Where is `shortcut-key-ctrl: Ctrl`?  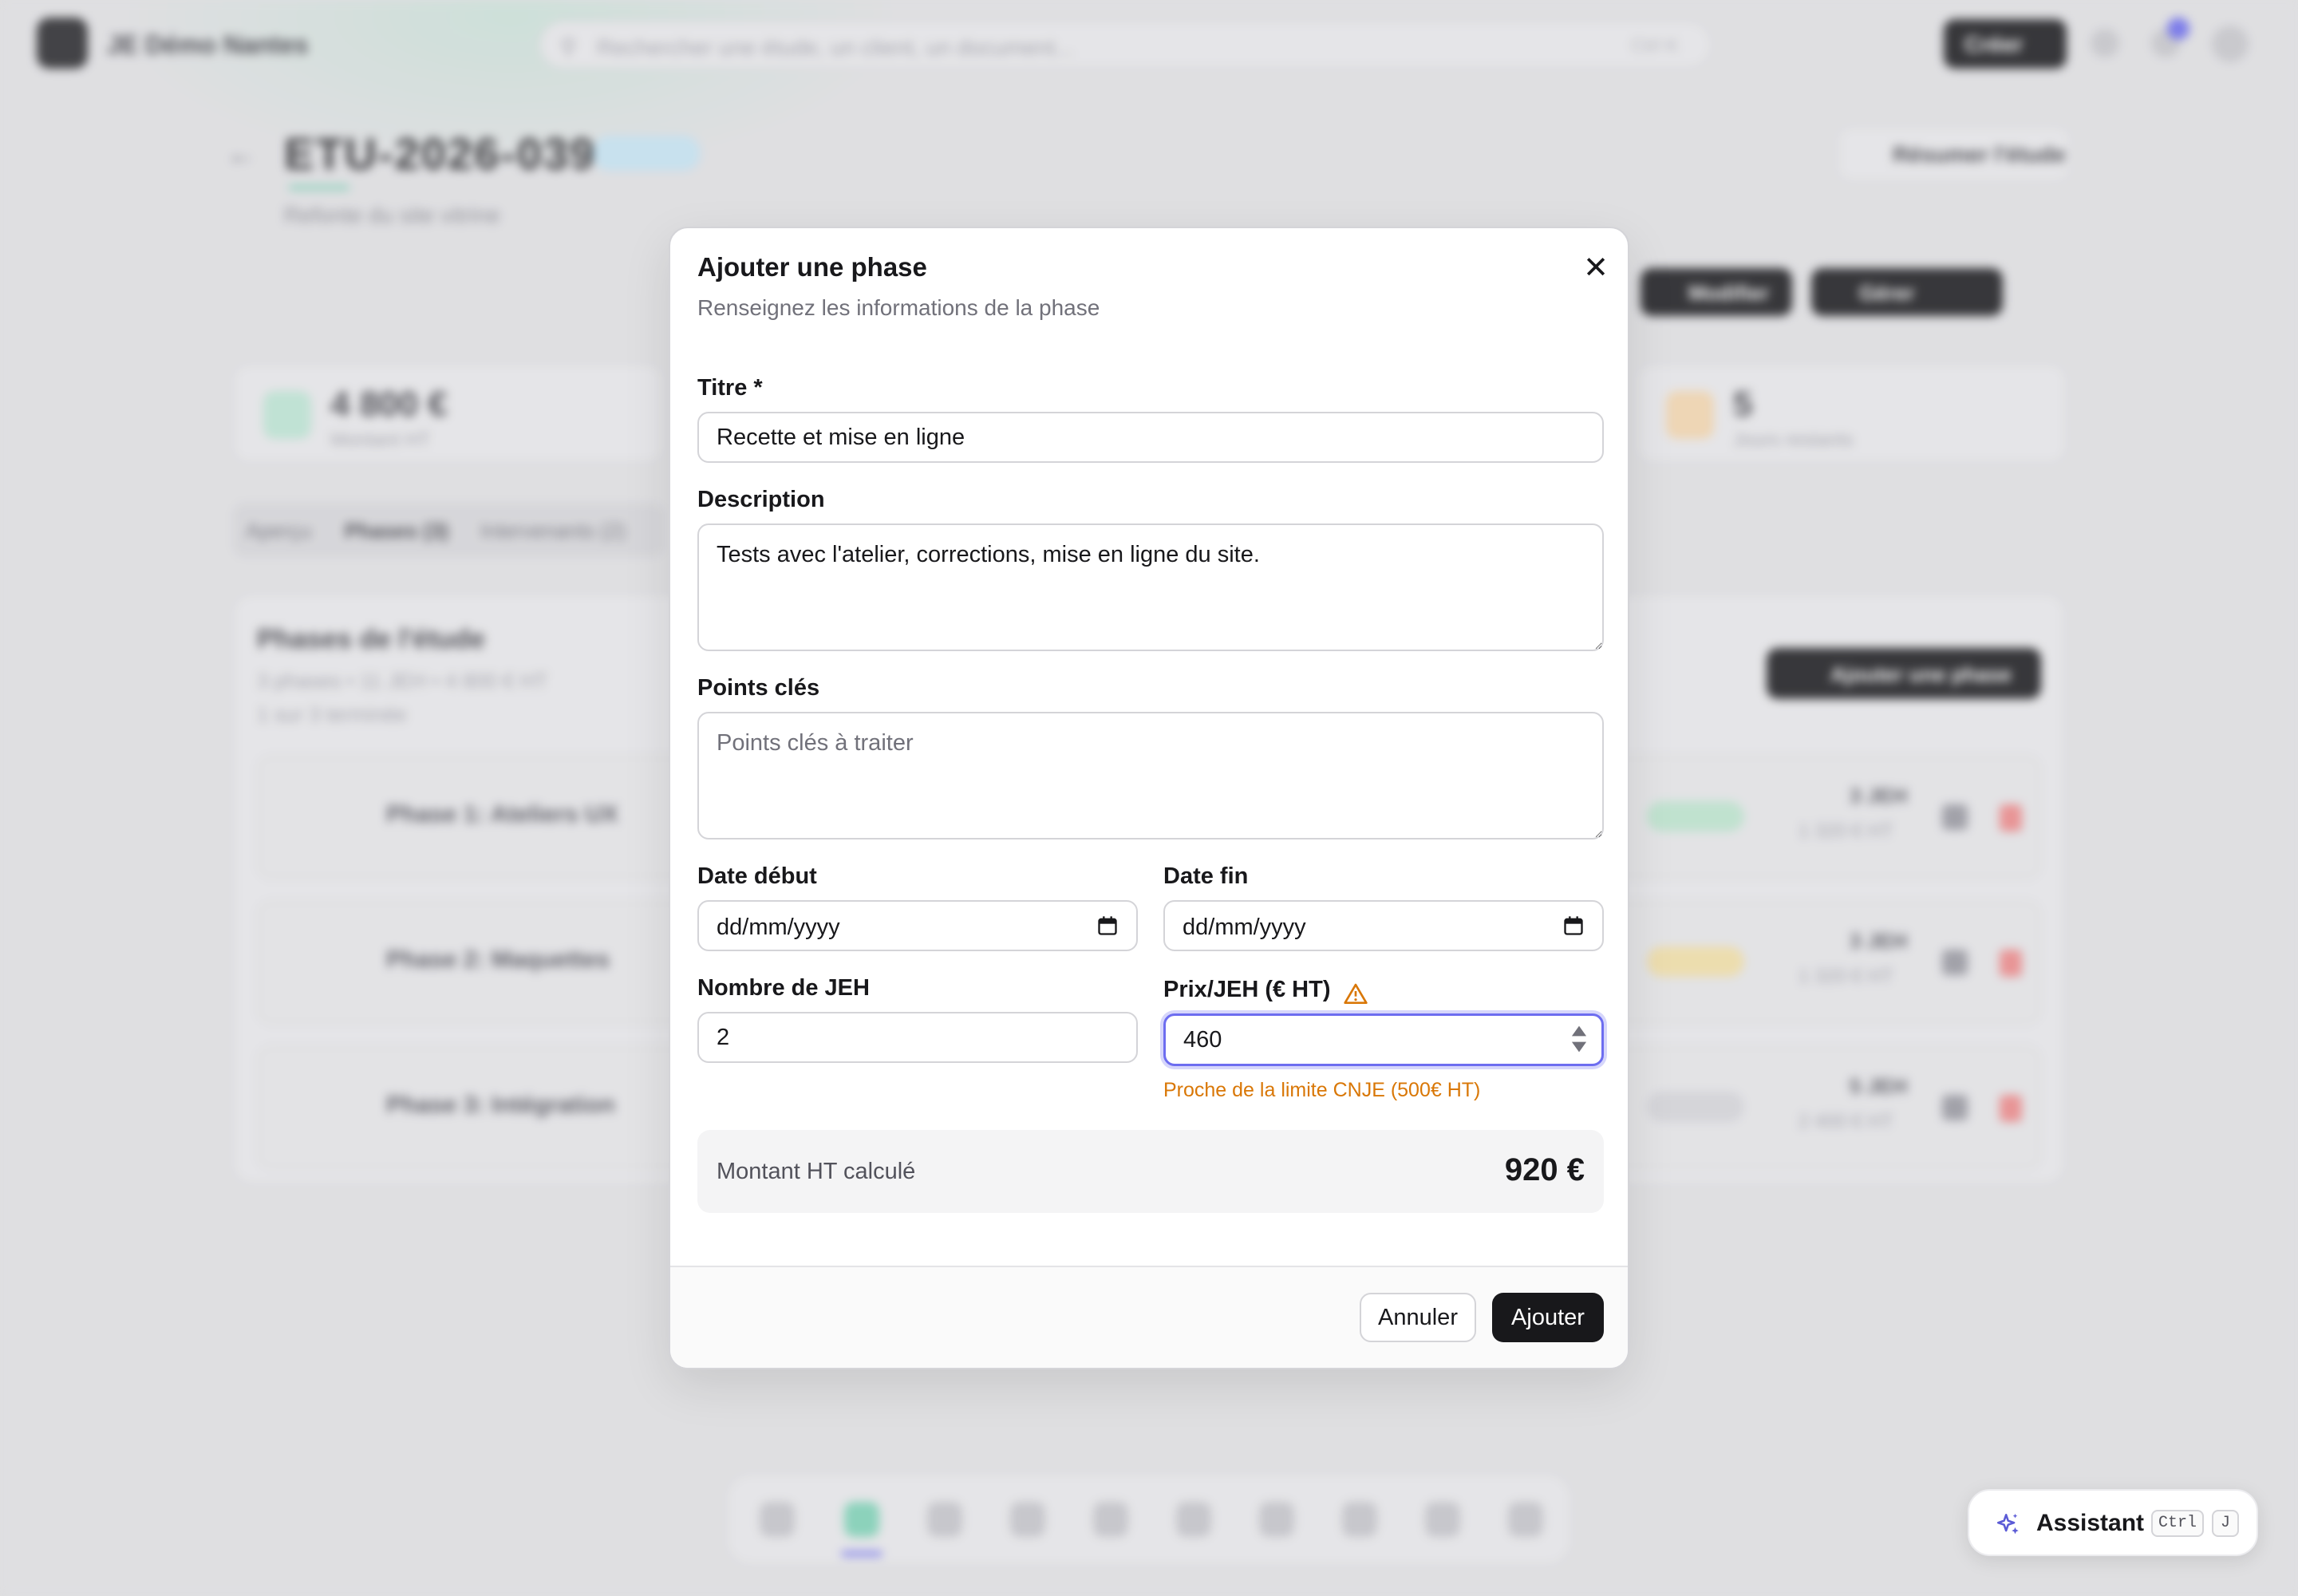
shortcut-key-ctrl: Ctrl is located at coordinates (2178, 1523).